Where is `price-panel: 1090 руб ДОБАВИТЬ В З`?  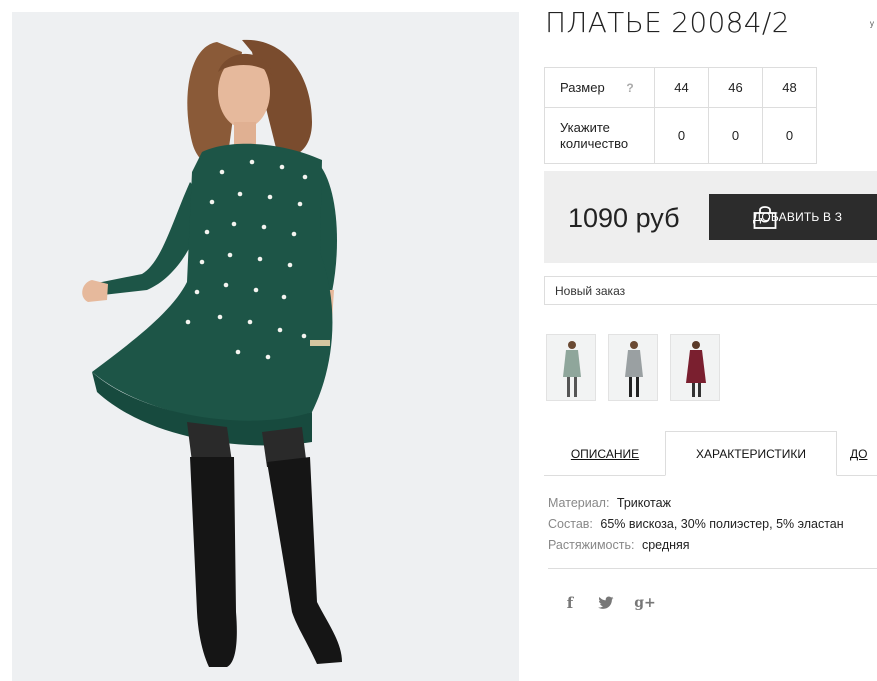
price-panel: 1090 руб ДОБАВИТЬ В З is located at coordinates (710, 217).